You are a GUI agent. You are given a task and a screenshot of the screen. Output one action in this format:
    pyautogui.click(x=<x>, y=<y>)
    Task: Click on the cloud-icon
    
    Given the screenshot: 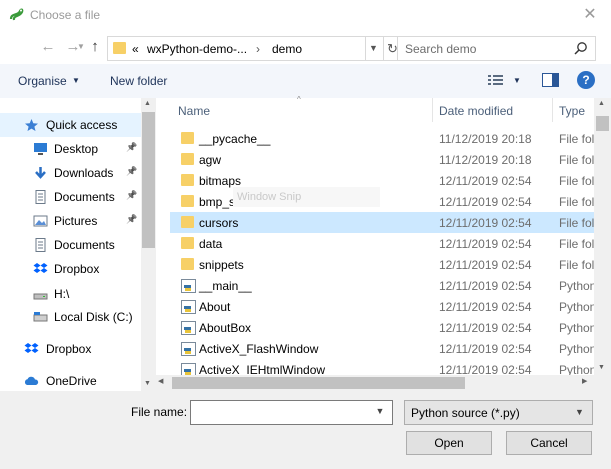 What is the action you would take?
    pyautogui.click(x=31, y=381)
    